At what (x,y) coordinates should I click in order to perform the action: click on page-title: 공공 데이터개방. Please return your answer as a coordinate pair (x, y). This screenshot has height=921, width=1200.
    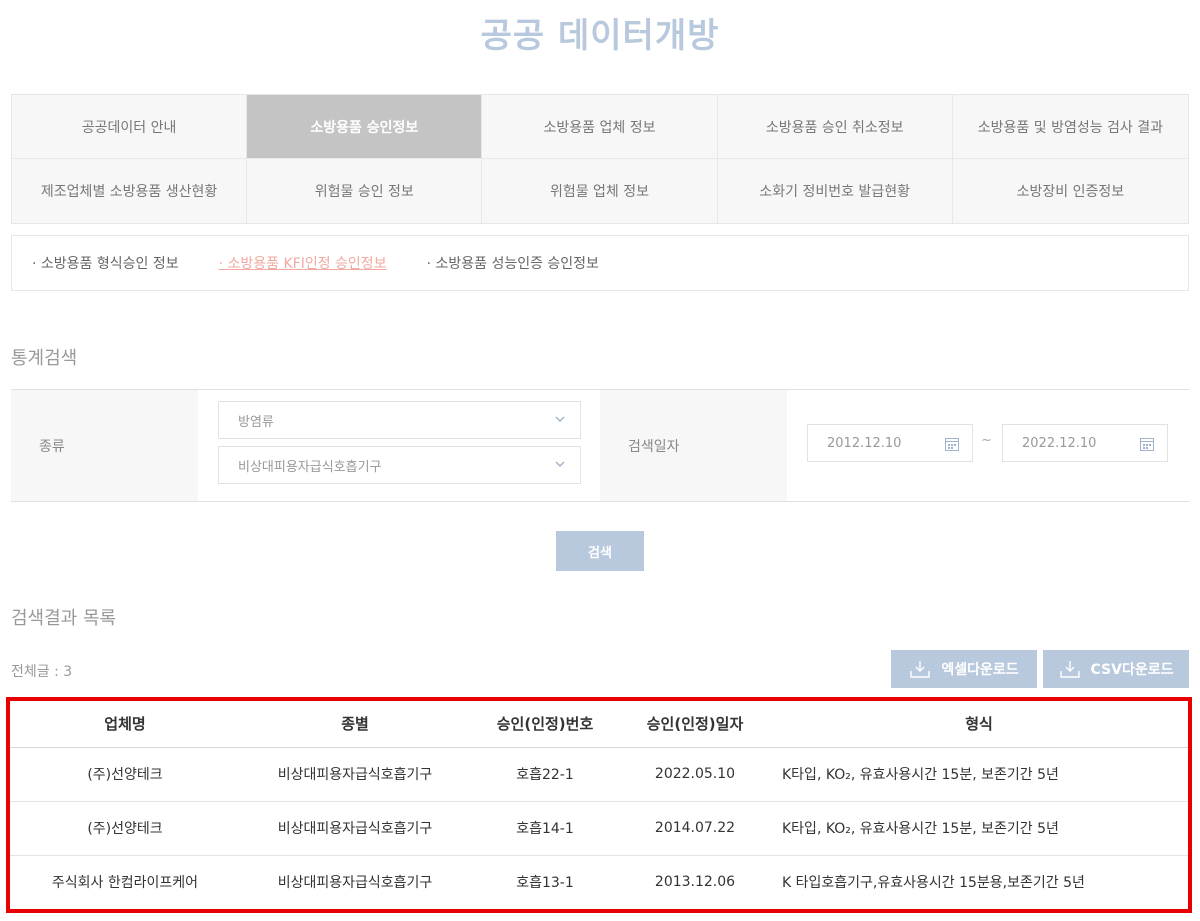
    Looking at the image, I should click on (600, 36).